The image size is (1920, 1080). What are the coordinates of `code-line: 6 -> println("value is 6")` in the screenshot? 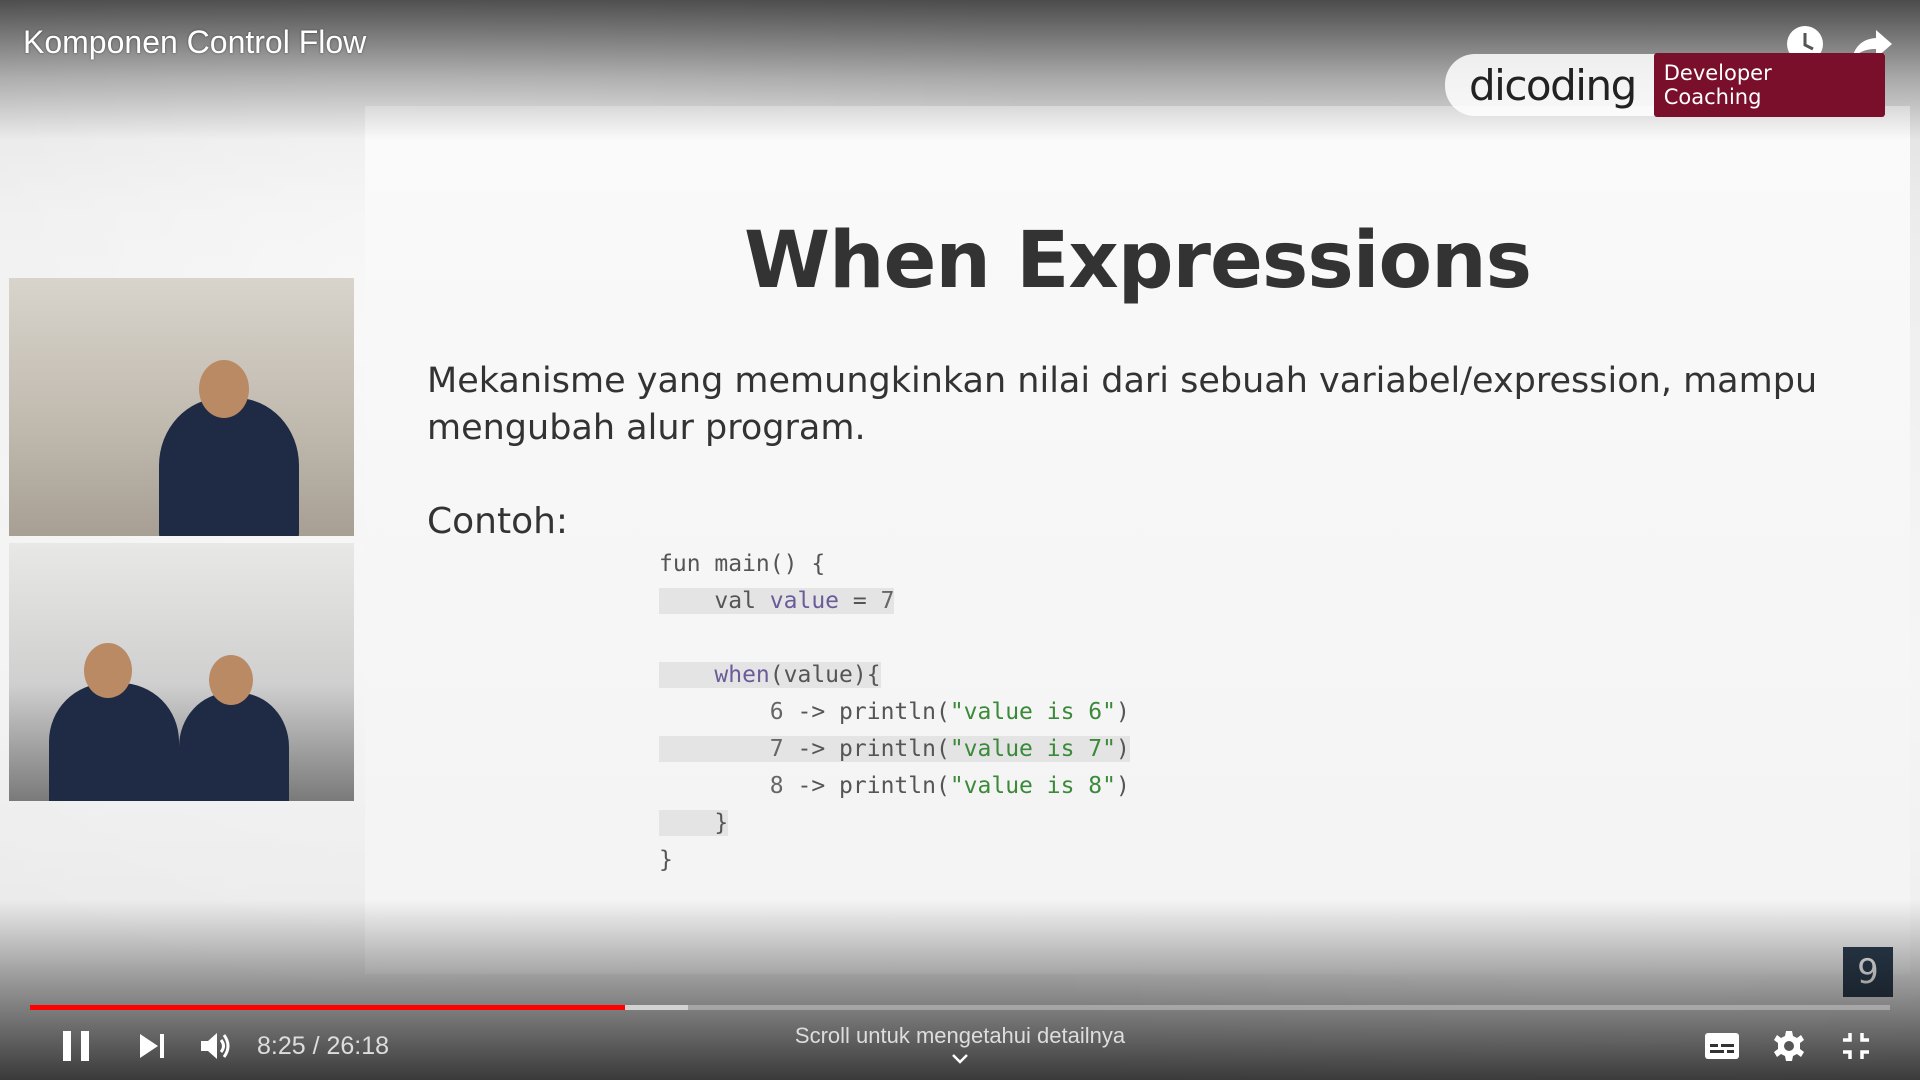 It's located at (949, 712).